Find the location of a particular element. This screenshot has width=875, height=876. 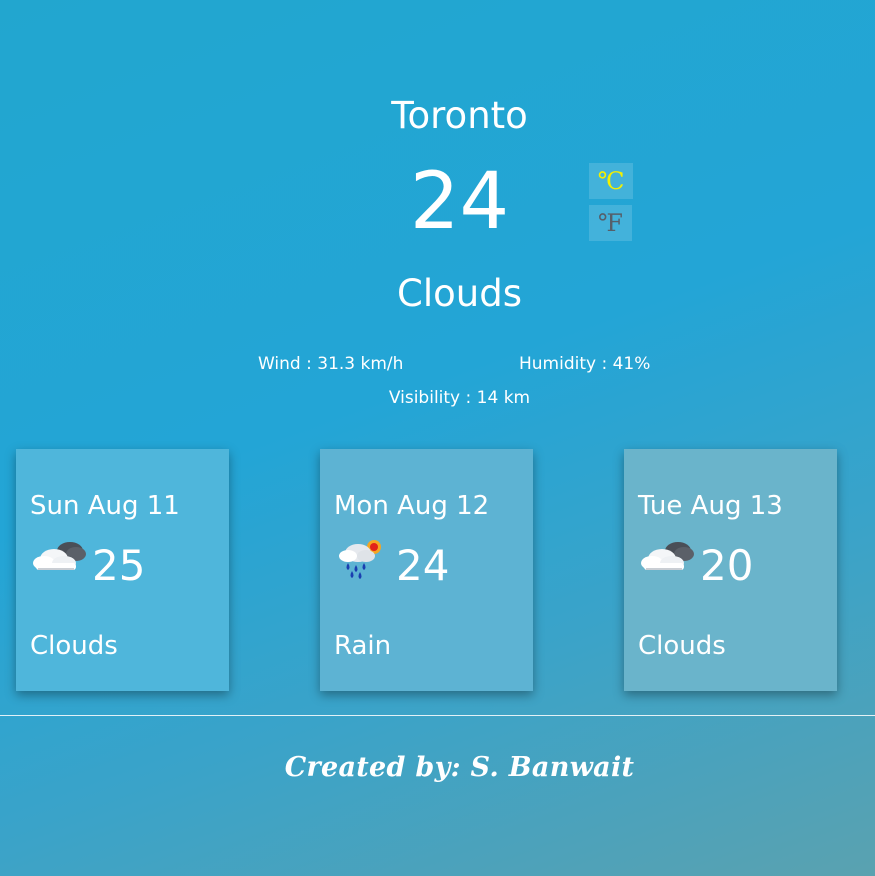

forecast-temperature: 25 is located at coordinates (119, 565).